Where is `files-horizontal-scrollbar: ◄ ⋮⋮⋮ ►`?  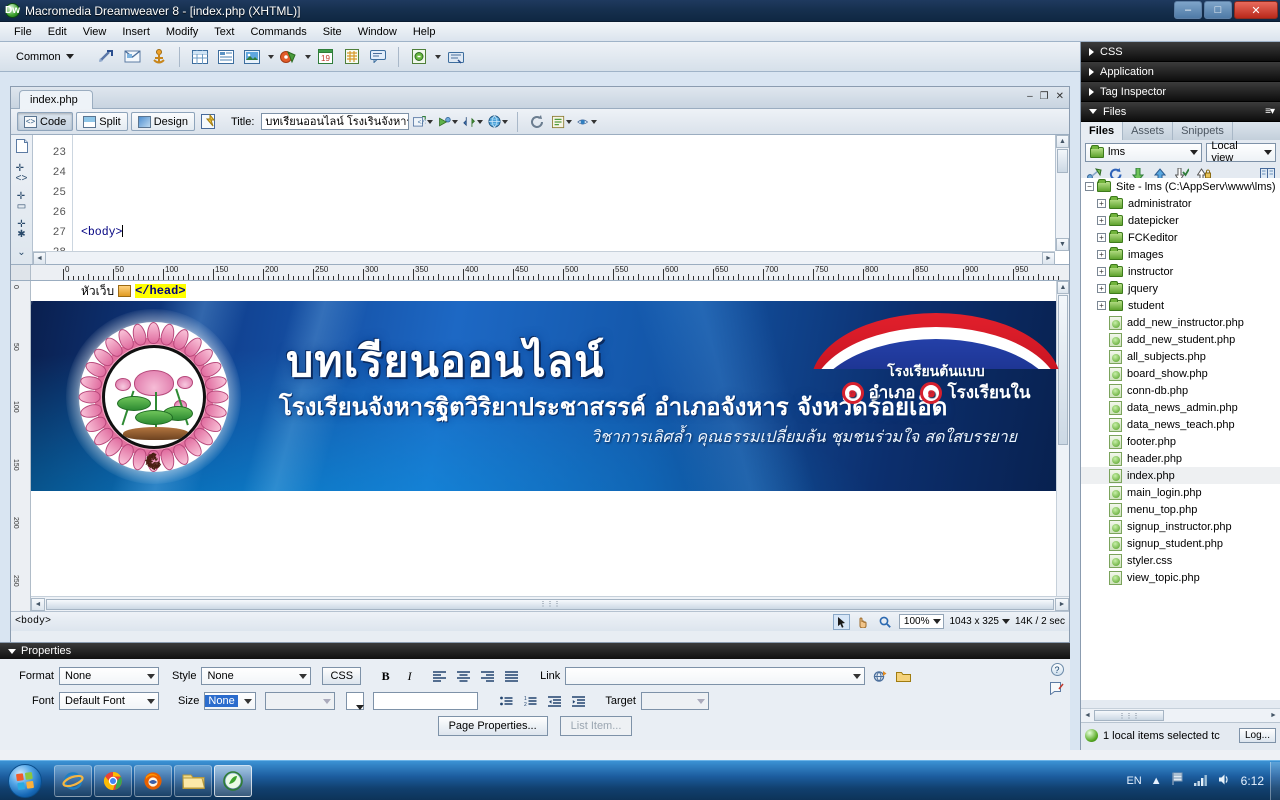 files-horizontal-scrollbar: ◄ ⋮⋮⋮ ► is located at coordinates (1180, 715).